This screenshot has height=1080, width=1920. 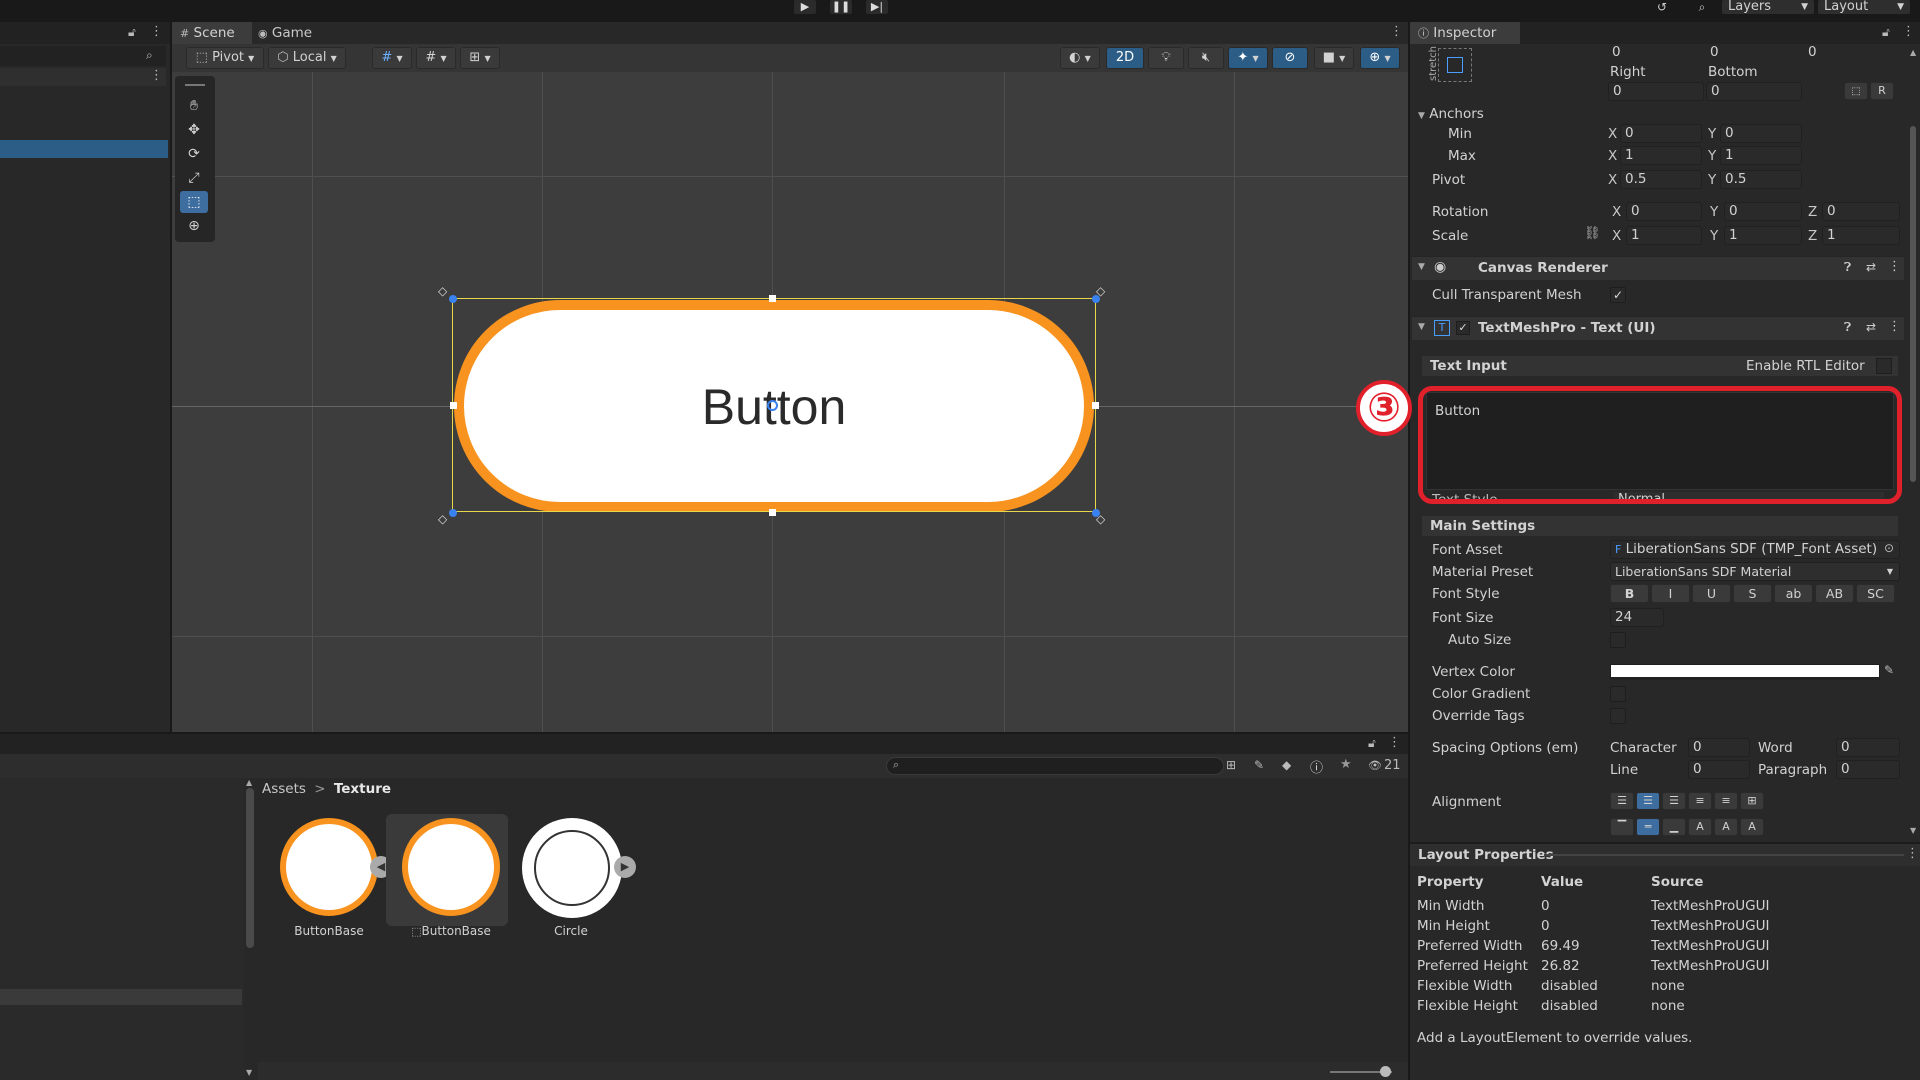 I want to click on hierarchy-scene-row: ⋮, so click(x=83, y=77).